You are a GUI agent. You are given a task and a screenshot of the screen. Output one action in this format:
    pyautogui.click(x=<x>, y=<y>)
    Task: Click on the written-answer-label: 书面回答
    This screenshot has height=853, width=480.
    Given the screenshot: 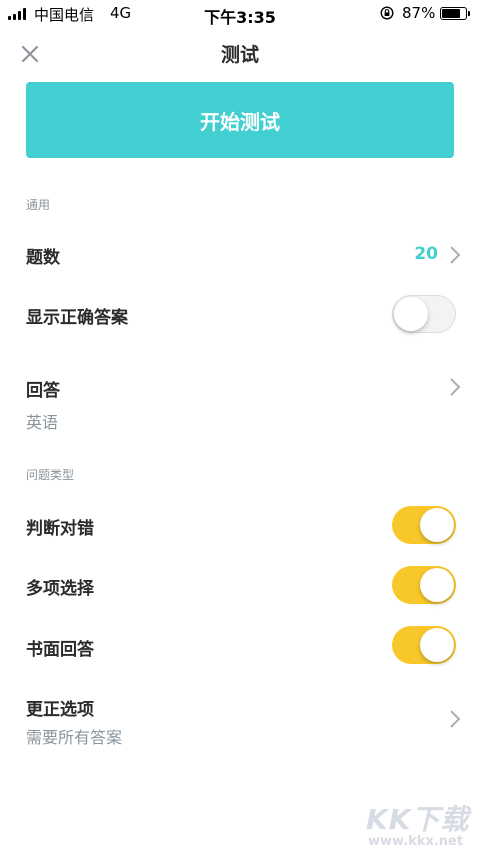 What is the action you would take?
    pyautogui.click(x=60, y=650)
    